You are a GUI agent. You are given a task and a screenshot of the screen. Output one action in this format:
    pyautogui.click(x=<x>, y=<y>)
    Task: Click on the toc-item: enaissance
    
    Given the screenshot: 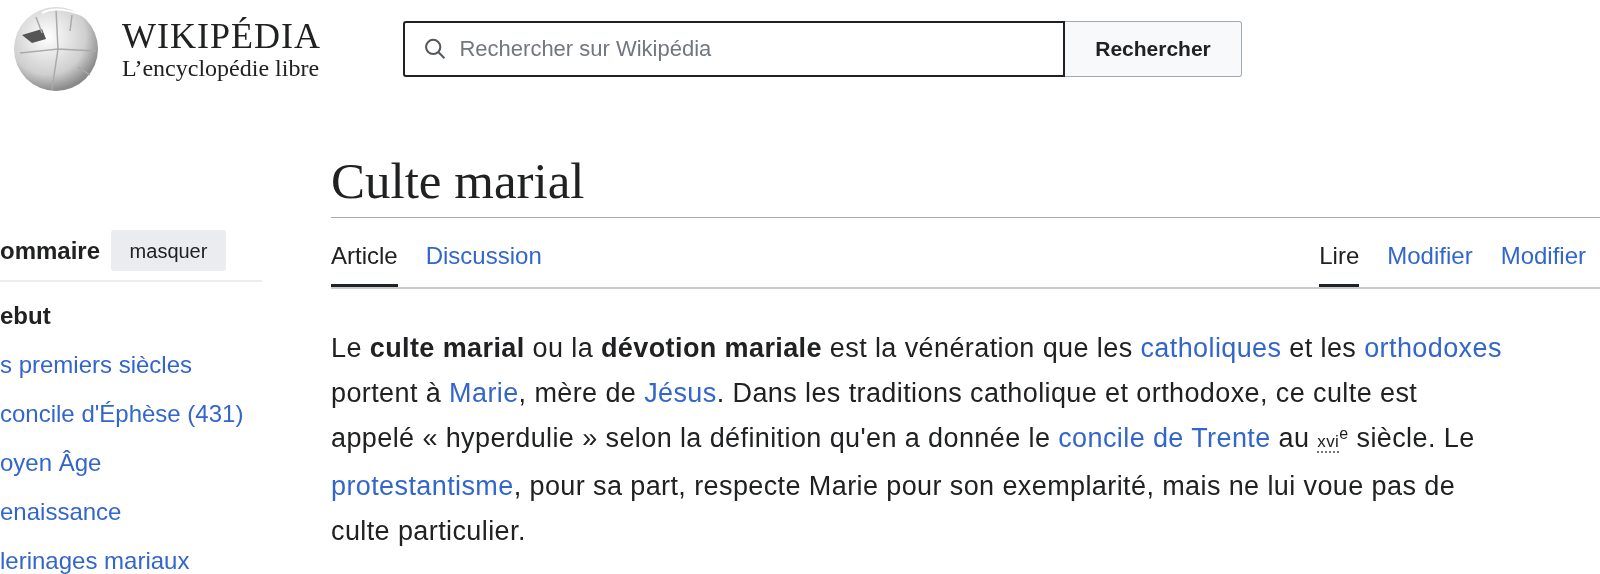 What is the action you would take?
    pyautogui.click(x=131, y=512)
    